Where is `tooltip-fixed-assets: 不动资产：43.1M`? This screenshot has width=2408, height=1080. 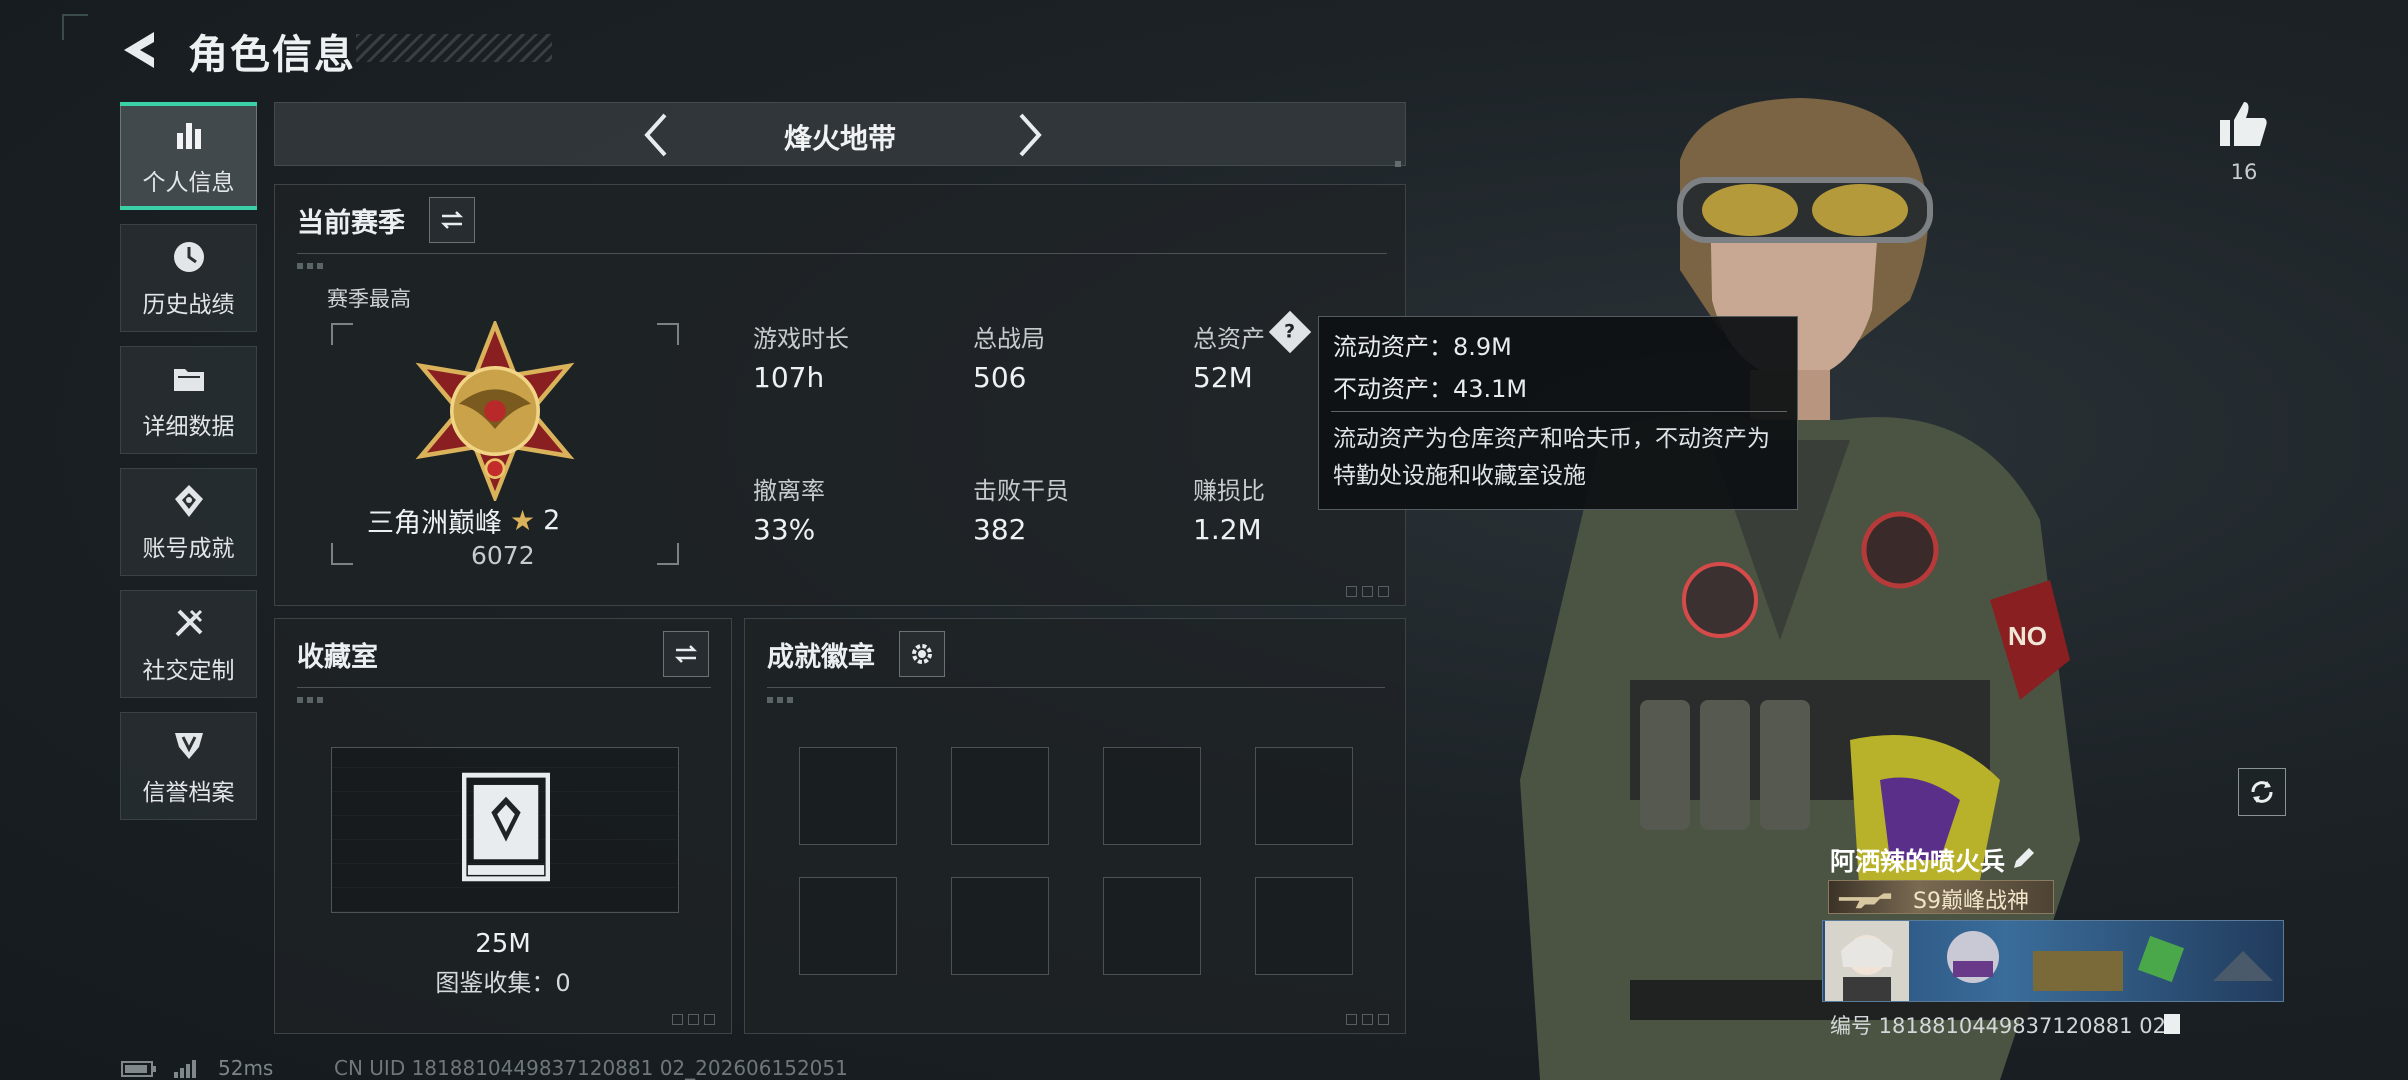
tooltip-fixed-assets: 不动资产：43.1M is located at coordinates (1430, 389).